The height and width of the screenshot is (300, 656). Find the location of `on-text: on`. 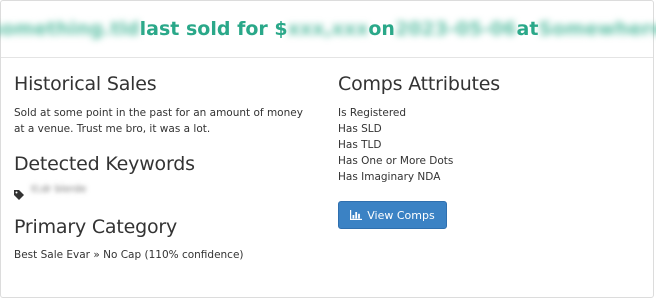

on-text: on is located at coordinates (381, 29).